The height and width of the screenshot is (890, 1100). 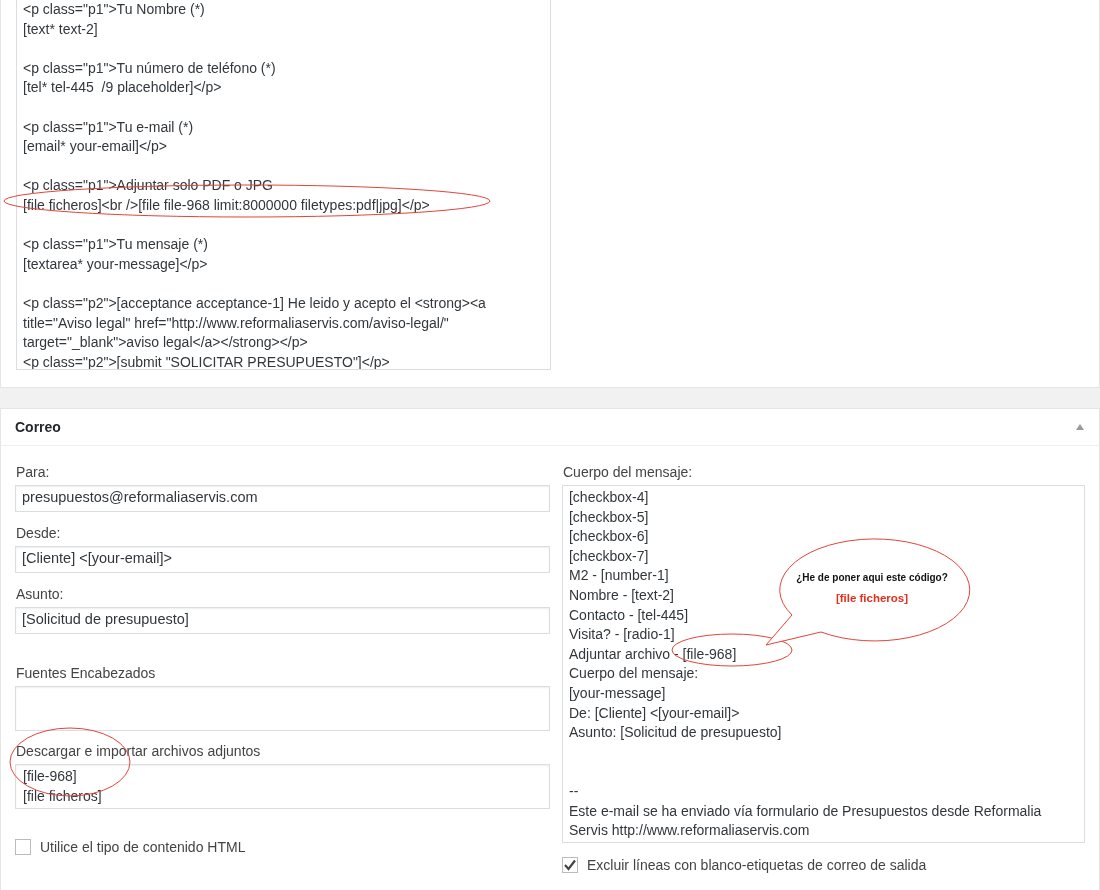 What do you see at coordinates (872, 577) in the screenshot?
I see `callout-text: ¿He de poner aqui este código?` at bounding box center [872, 577].